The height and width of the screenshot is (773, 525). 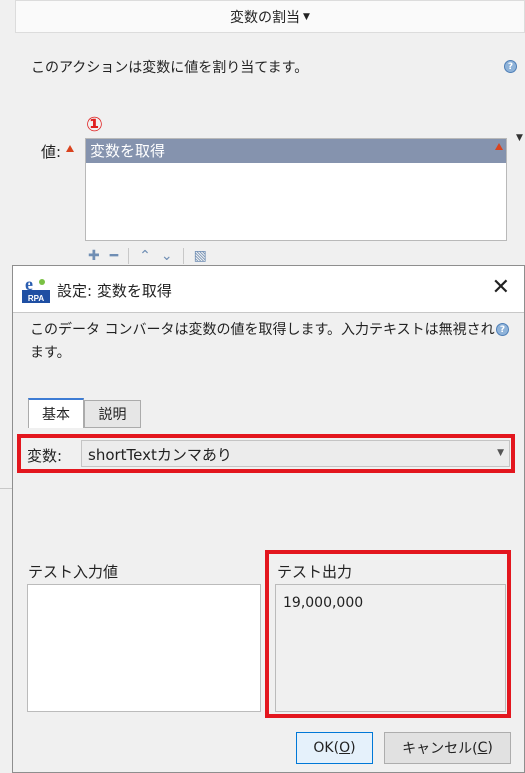 I want to click on list-item-label: 変数を取得, so click(x=128, y=151).